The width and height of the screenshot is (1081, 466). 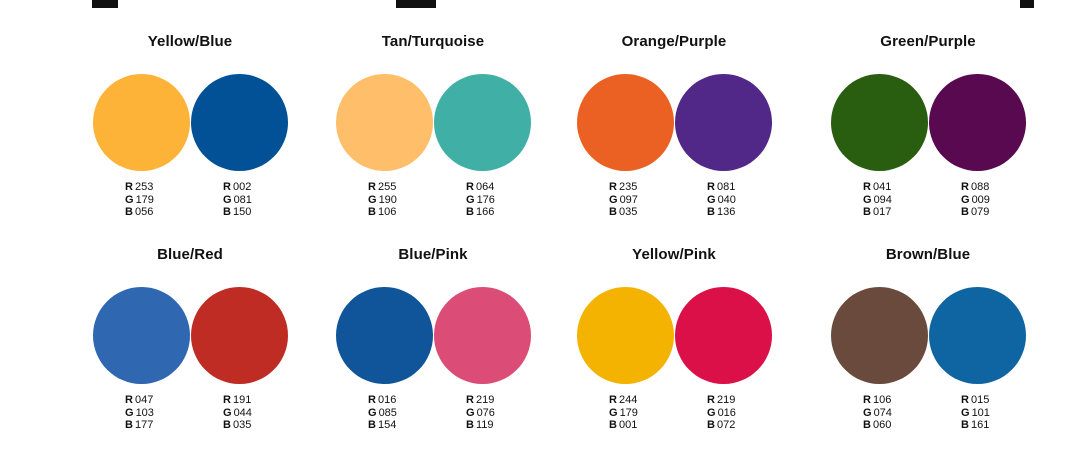 I want to click on color-pair-title: Green/Purple, so click(x=928, y=41).